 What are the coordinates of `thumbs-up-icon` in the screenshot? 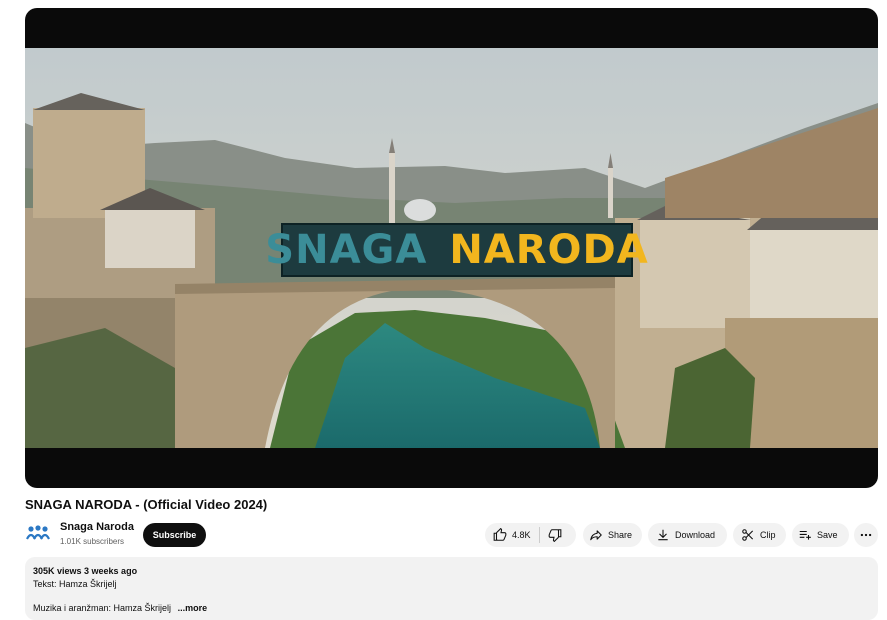 It's located at (500, 535).